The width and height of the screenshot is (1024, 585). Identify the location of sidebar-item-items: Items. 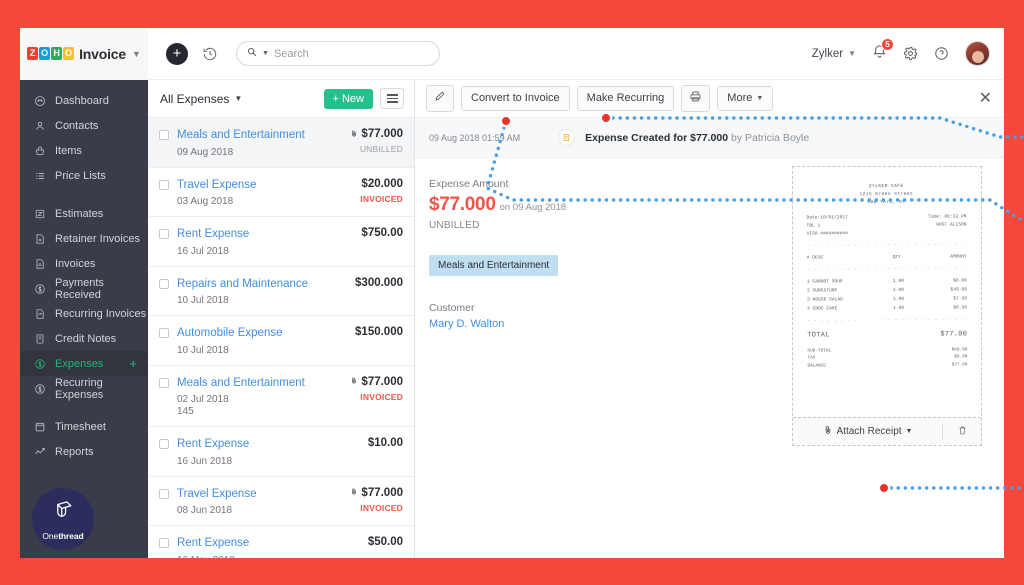
(84, 150).